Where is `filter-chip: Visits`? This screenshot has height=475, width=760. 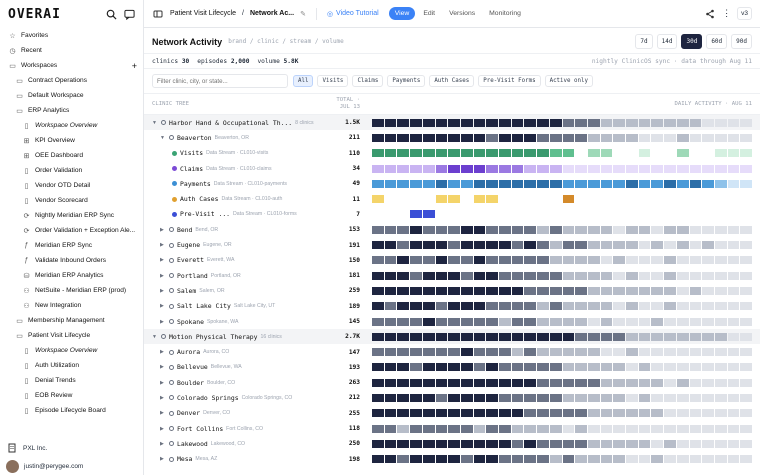
filter-chip: Visits is located at coordinates (333, 81).